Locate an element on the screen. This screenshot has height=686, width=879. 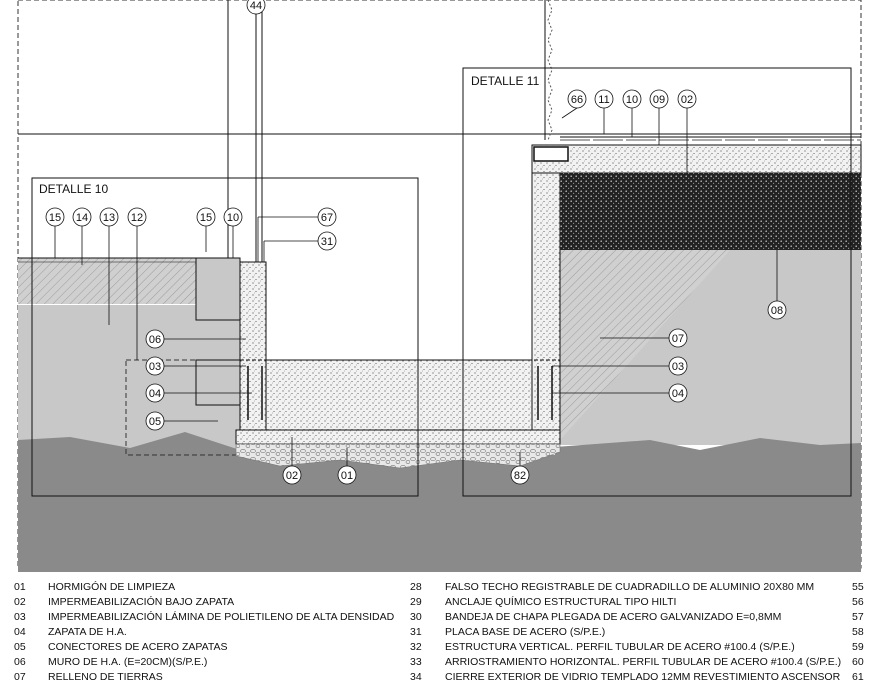
legend-text: RELLENO DE TIERRAS is located at coordinates (105, 677).